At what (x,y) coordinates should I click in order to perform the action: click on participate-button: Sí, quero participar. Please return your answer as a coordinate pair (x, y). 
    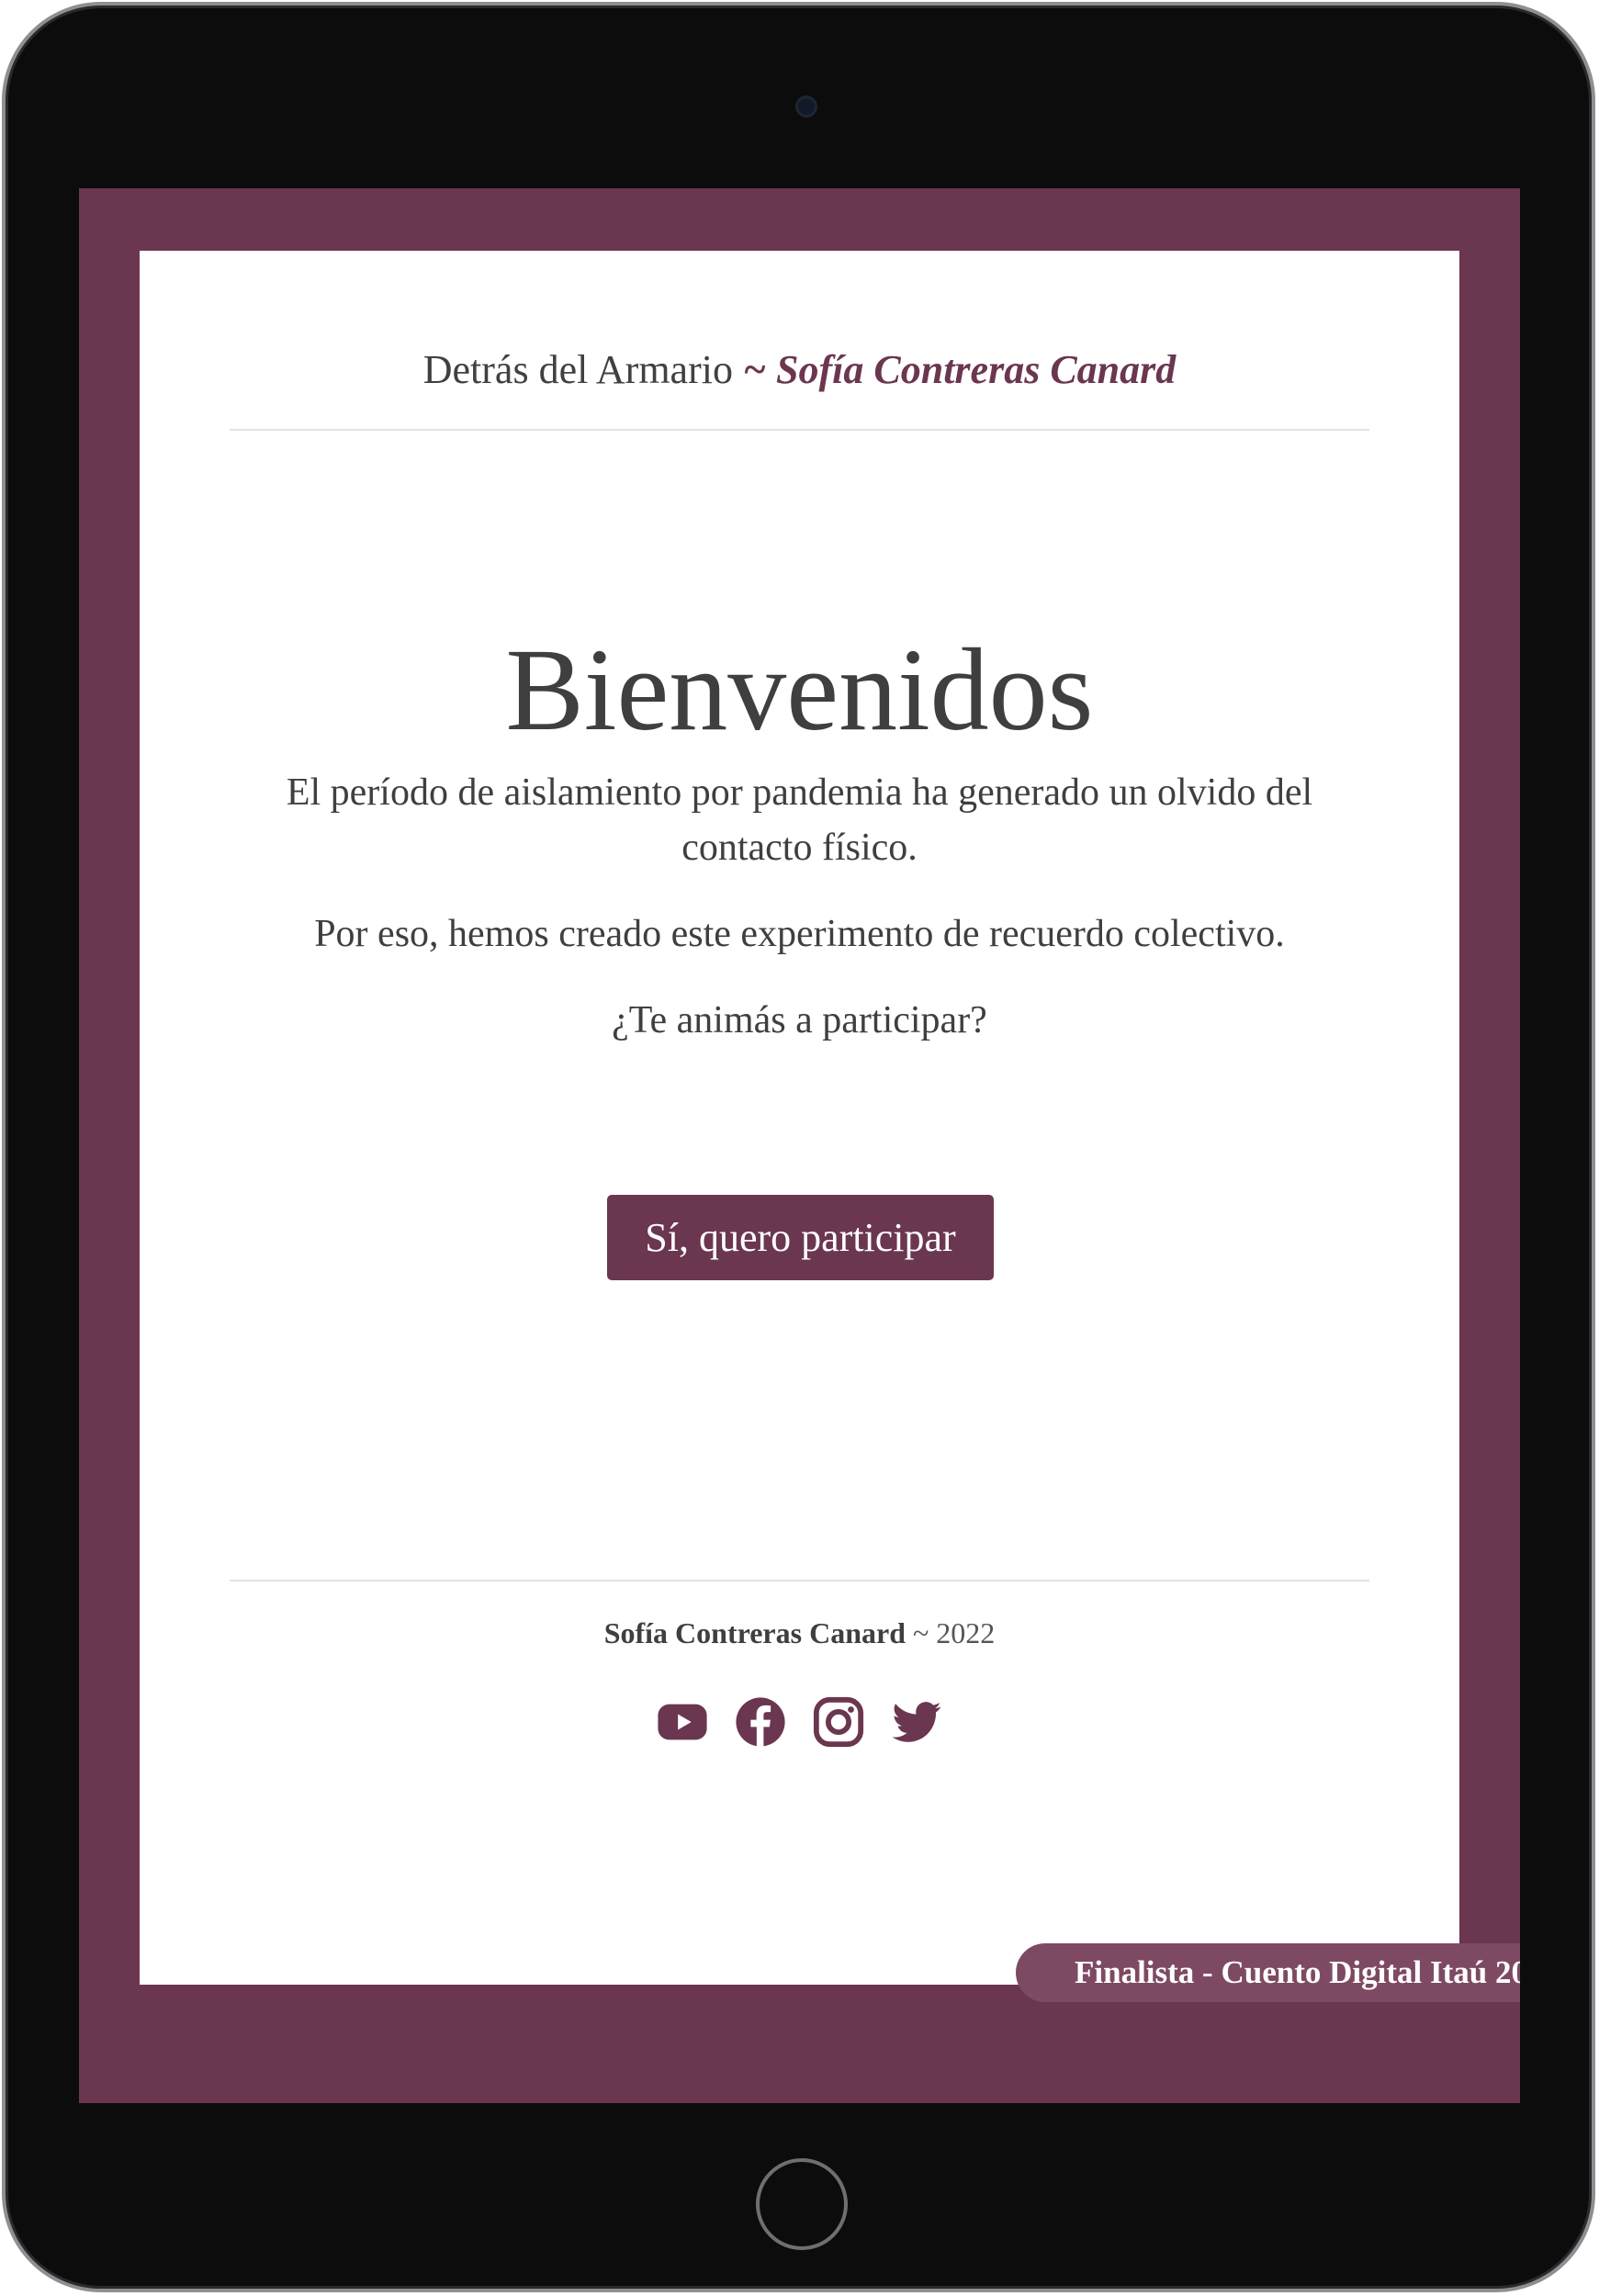
    Looking at the image, I should click on (800, 1237).